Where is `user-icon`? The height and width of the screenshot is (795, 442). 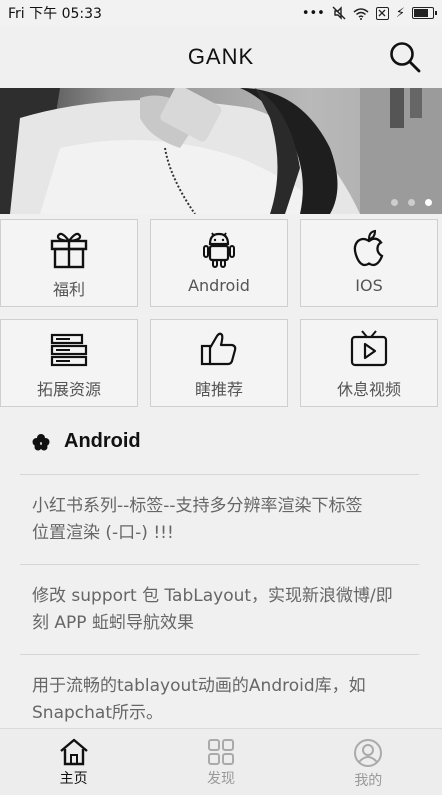 user-icon is located at coordinates (368, 753).